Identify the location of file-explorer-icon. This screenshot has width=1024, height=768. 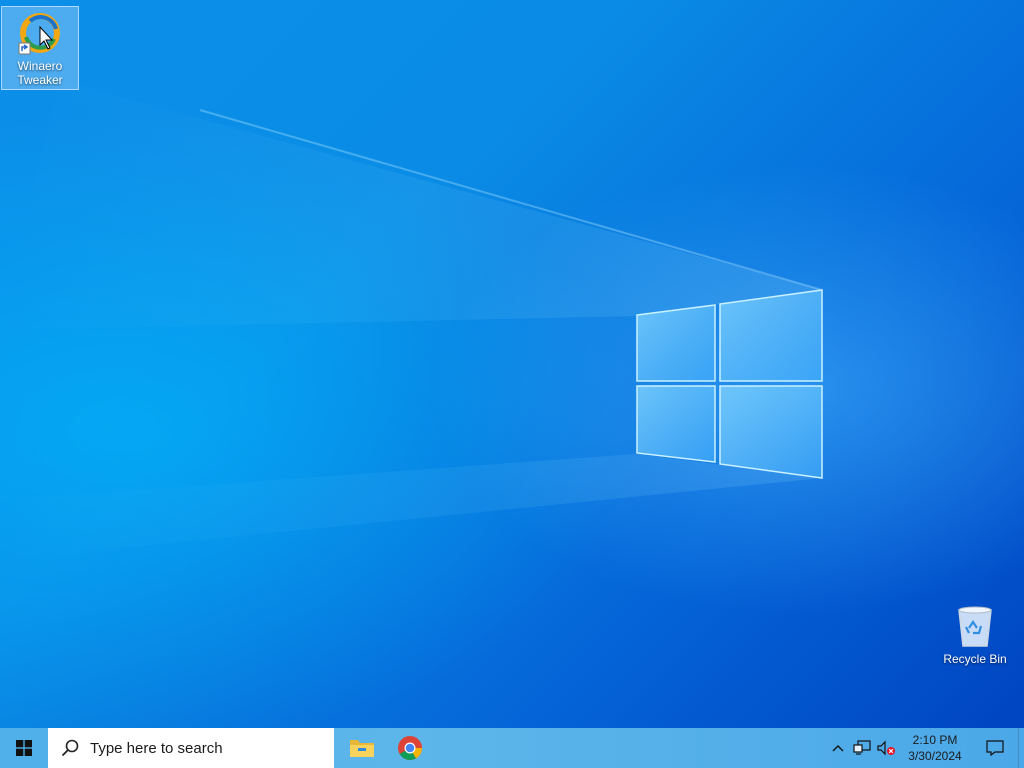
(362, 748).